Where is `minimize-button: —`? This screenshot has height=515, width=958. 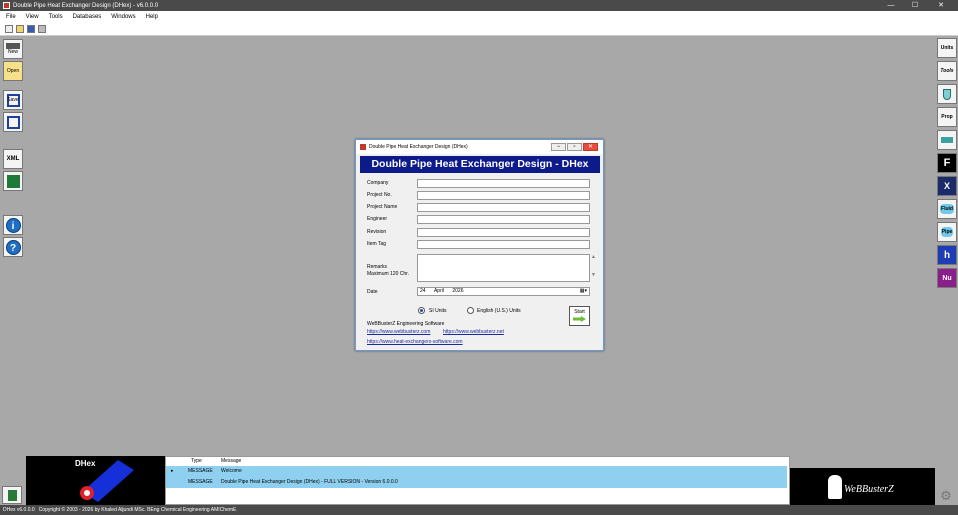 minimize-button: — is located at coordinates (891, 5).